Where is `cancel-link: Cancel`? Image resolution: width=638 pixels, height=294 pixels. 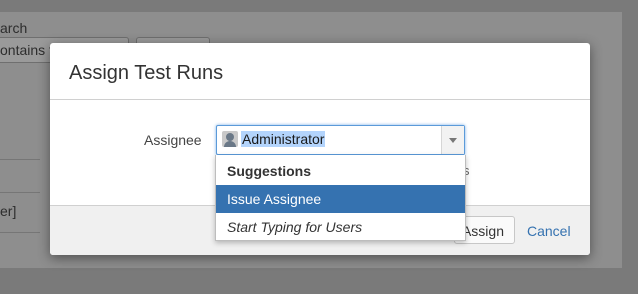 cancel-link: Cancel is located at coordinates (549, 231).